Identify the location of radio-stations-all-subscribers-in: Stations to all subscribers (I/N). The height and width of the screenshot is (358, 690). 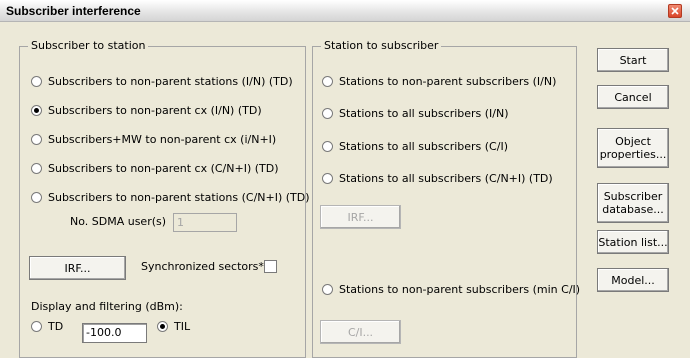
(415, 113).